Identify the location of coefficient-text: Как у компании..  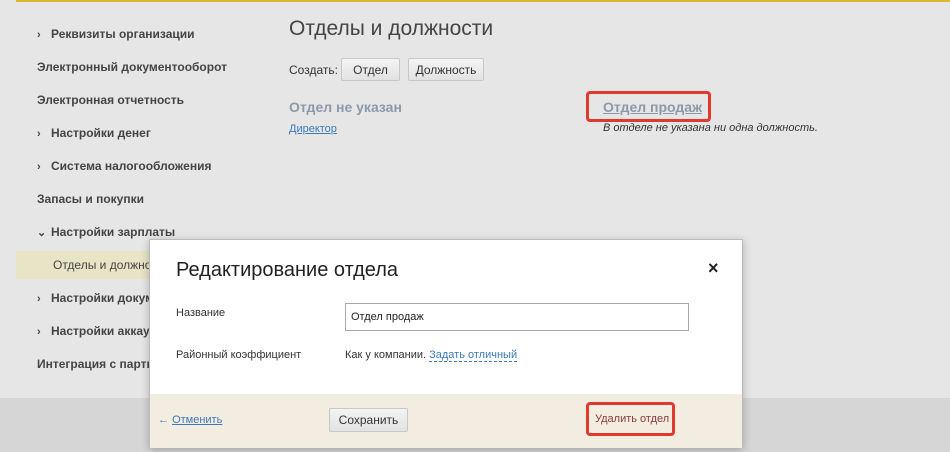
(386, 355).